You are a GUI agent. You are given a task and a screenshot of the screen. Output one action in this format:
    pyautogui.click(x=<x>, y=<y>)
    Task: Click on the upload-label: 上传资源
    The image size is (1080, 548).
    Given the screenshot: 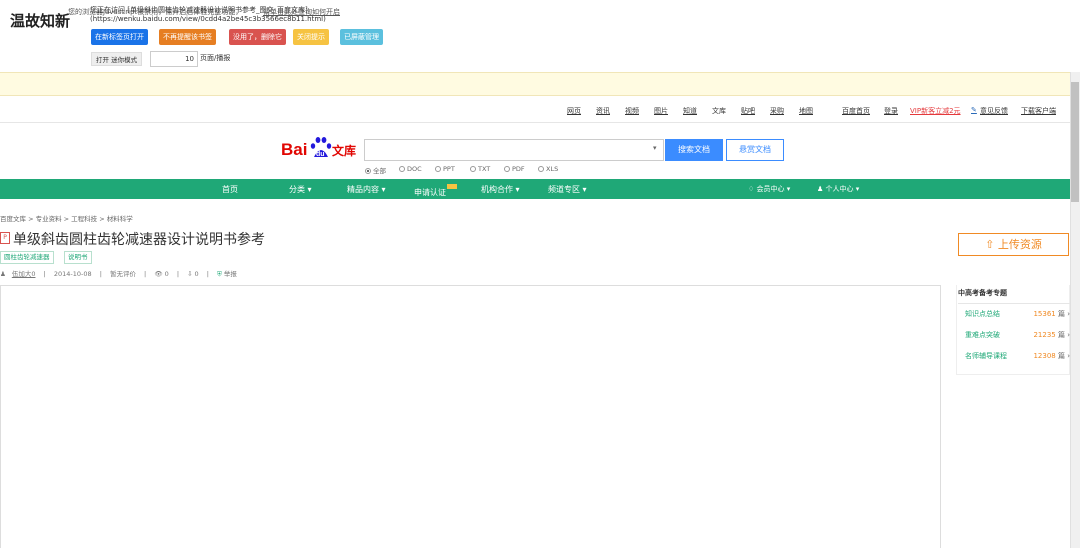 What is the action you would take?
    pyautogui.click(x=1019, y=244)
    